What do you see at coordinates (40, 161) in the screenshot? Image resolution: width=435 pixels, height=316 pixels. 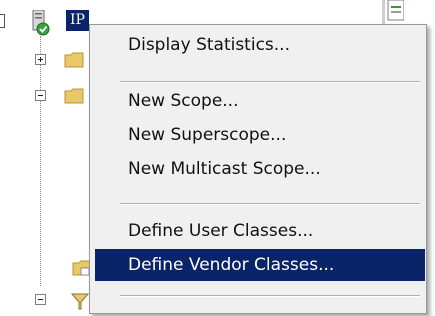 I see `tree-connector` at bounding box center [40, 161].